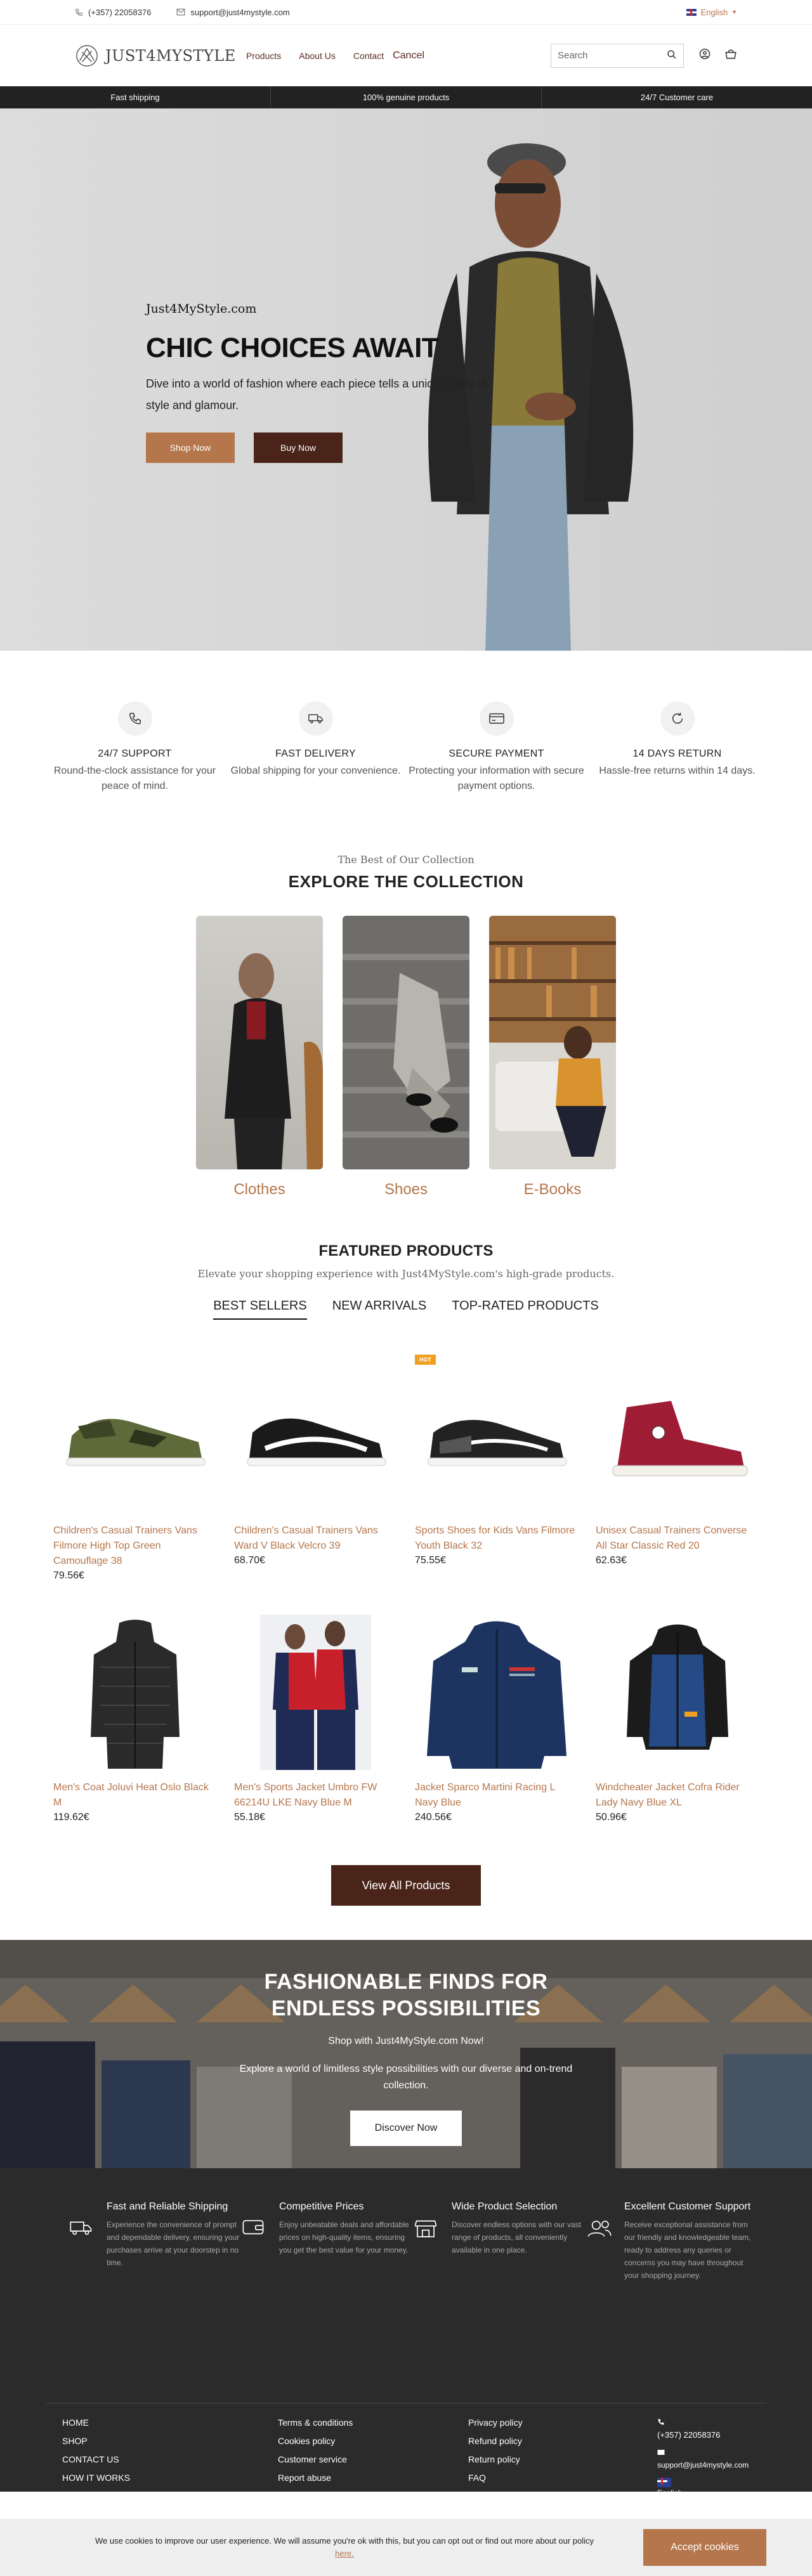 This screenshot has height=2576, width=812. I want to click on nav-products: Products, so click(264, 56).